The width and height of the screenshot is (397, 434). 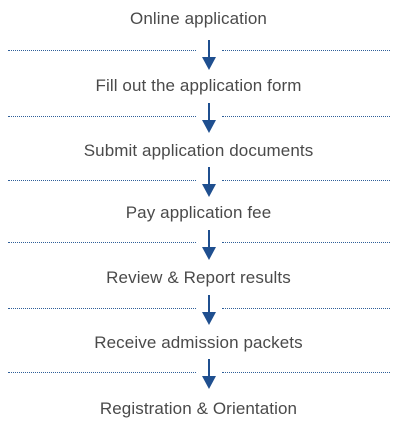 I want to click on step-submit-application-documents: Submit application documents, so click(x=198, y=150).